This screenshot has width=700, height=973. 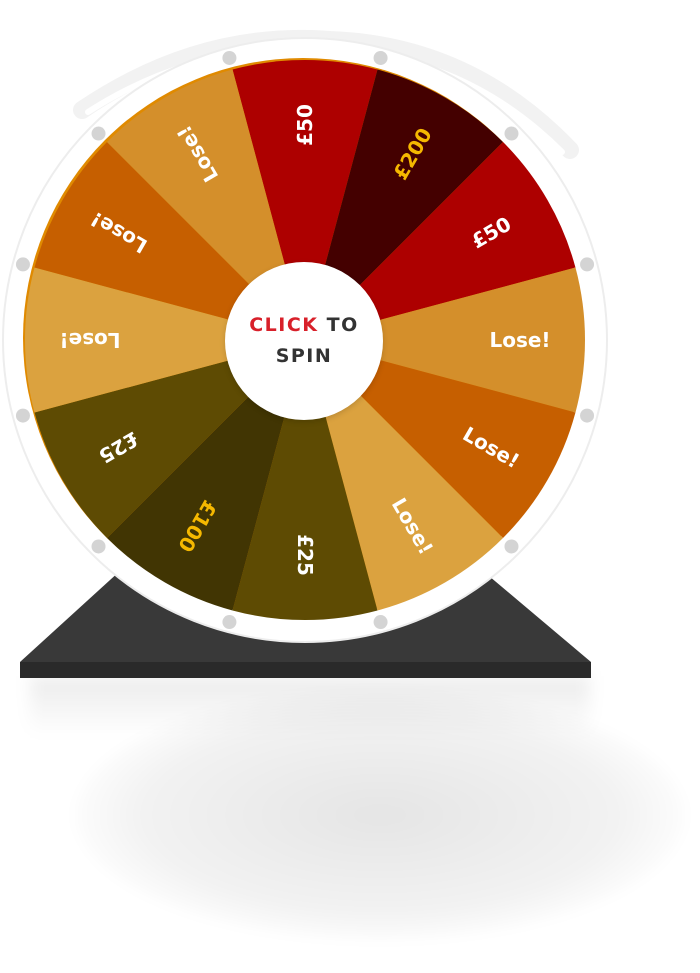 I want to click on wheel-segment-label: £50, so click(x=305, y=125).